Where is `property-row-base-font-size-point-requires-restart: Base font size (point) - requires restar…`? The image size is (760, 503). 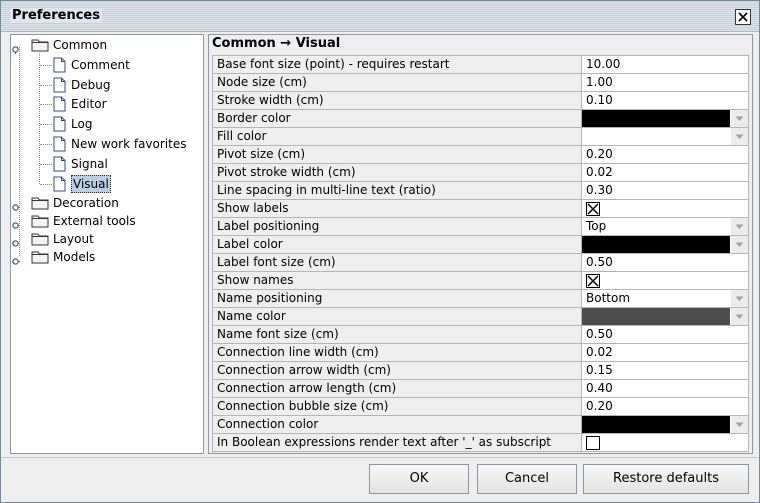 property-row-base-font-size-point-requires-restart: Base font size (point) - requires restar… is located at coordinates (481, 65).